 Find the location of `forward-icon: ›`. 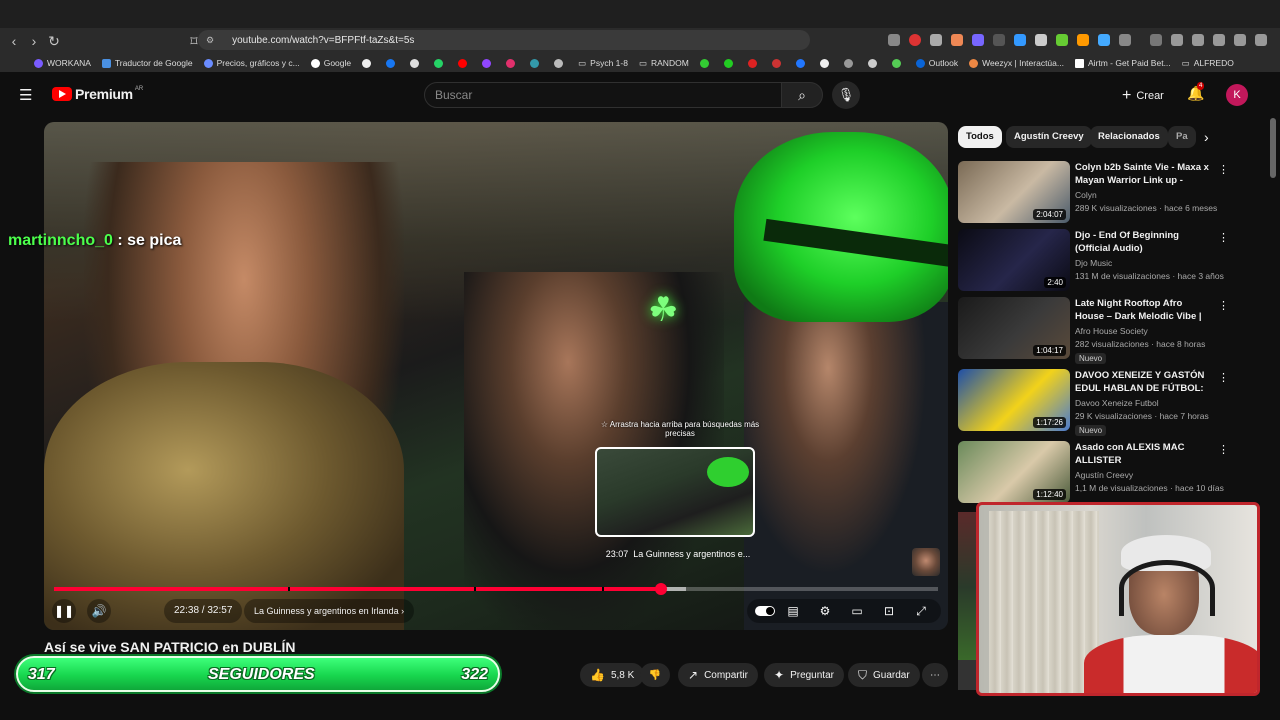

forward-icon: › is located at coordinates (34, 41).